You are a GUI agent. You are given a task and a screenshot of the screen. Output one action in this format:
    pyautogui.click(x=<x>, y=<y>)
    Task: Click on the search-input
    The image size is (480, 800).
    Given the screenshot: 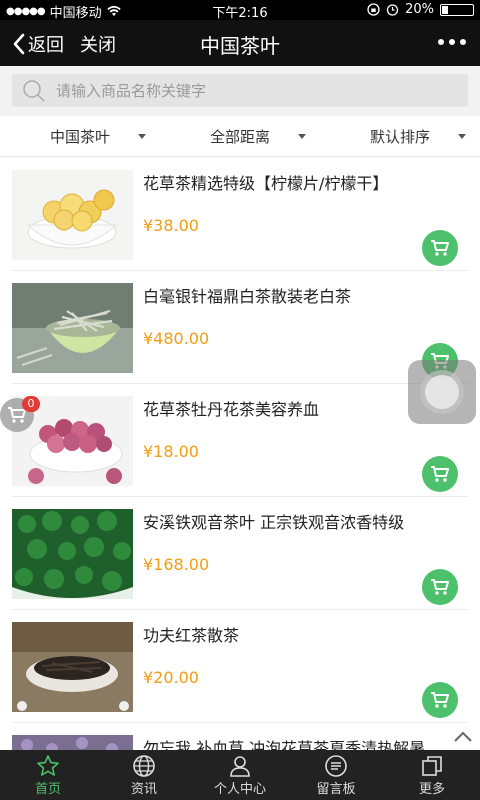 What is the action you would take?
    pyautogui.click(x=256, y=90)
    